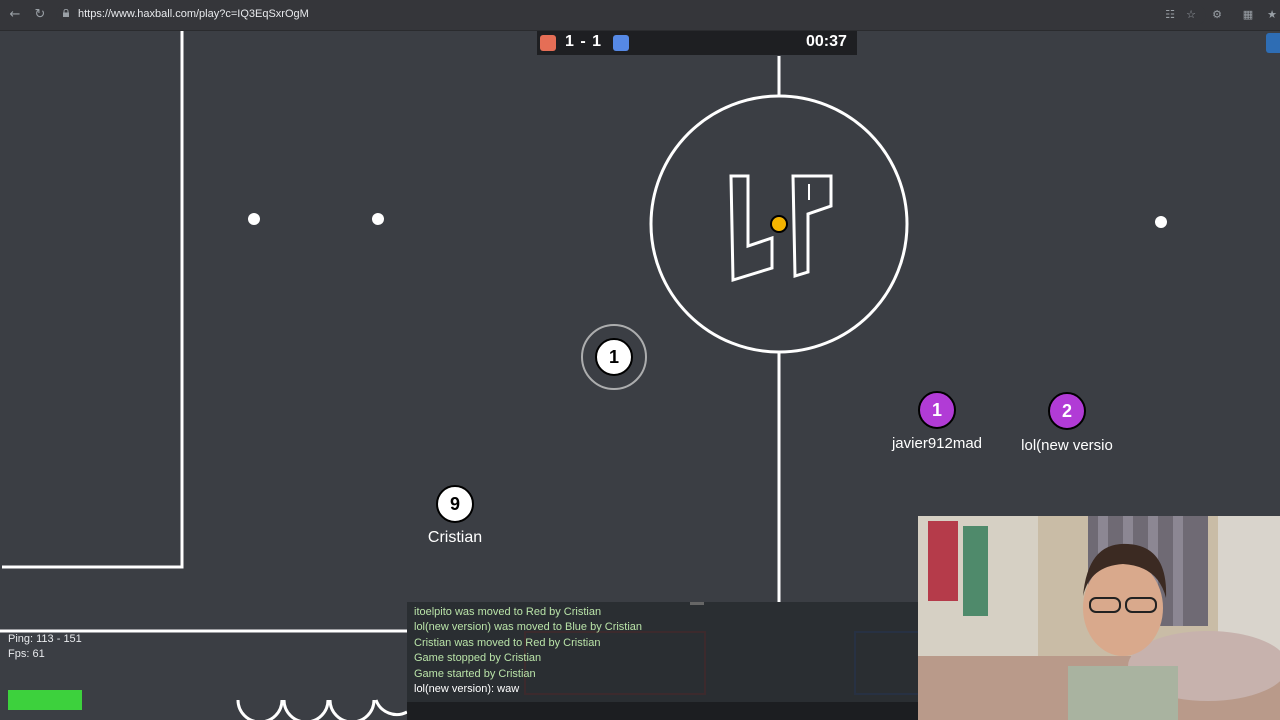 The image size is (1280, 720). What do you see at coordinates (697, 603) in the screenshot?
I see `chat-resize-handle` at bounding box center [697, 603].